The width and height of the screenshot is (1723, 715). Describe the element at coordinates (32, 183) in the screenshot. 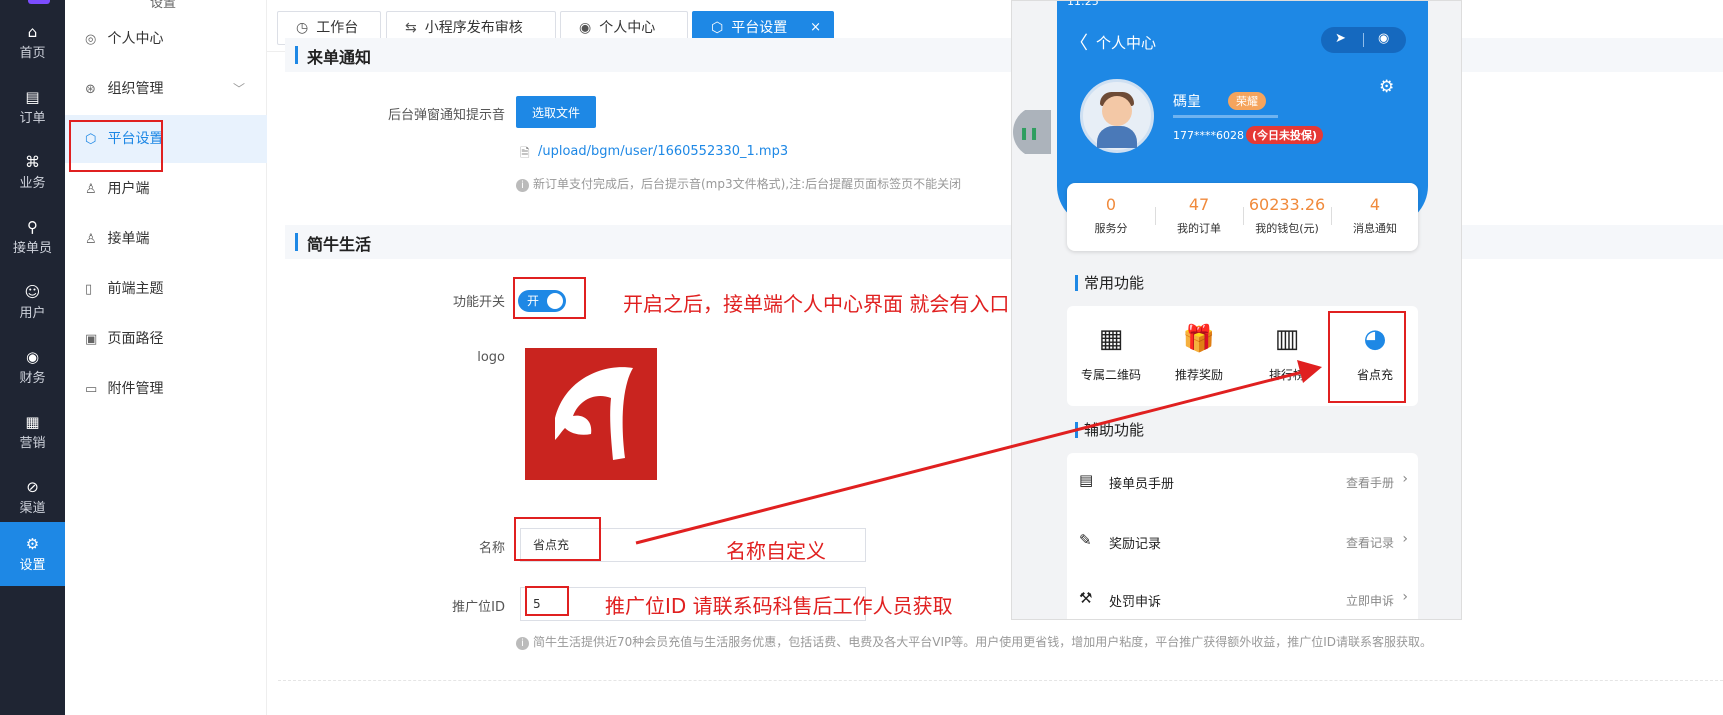

I see `rail-item-label: 业务` at that location.